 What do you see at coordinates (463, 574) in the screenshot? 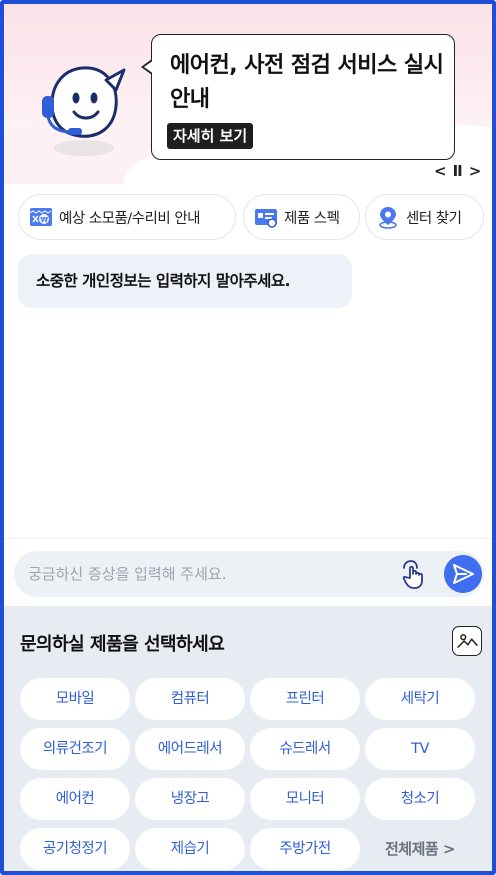
I see `send-button` at bounding box center [463, 574].